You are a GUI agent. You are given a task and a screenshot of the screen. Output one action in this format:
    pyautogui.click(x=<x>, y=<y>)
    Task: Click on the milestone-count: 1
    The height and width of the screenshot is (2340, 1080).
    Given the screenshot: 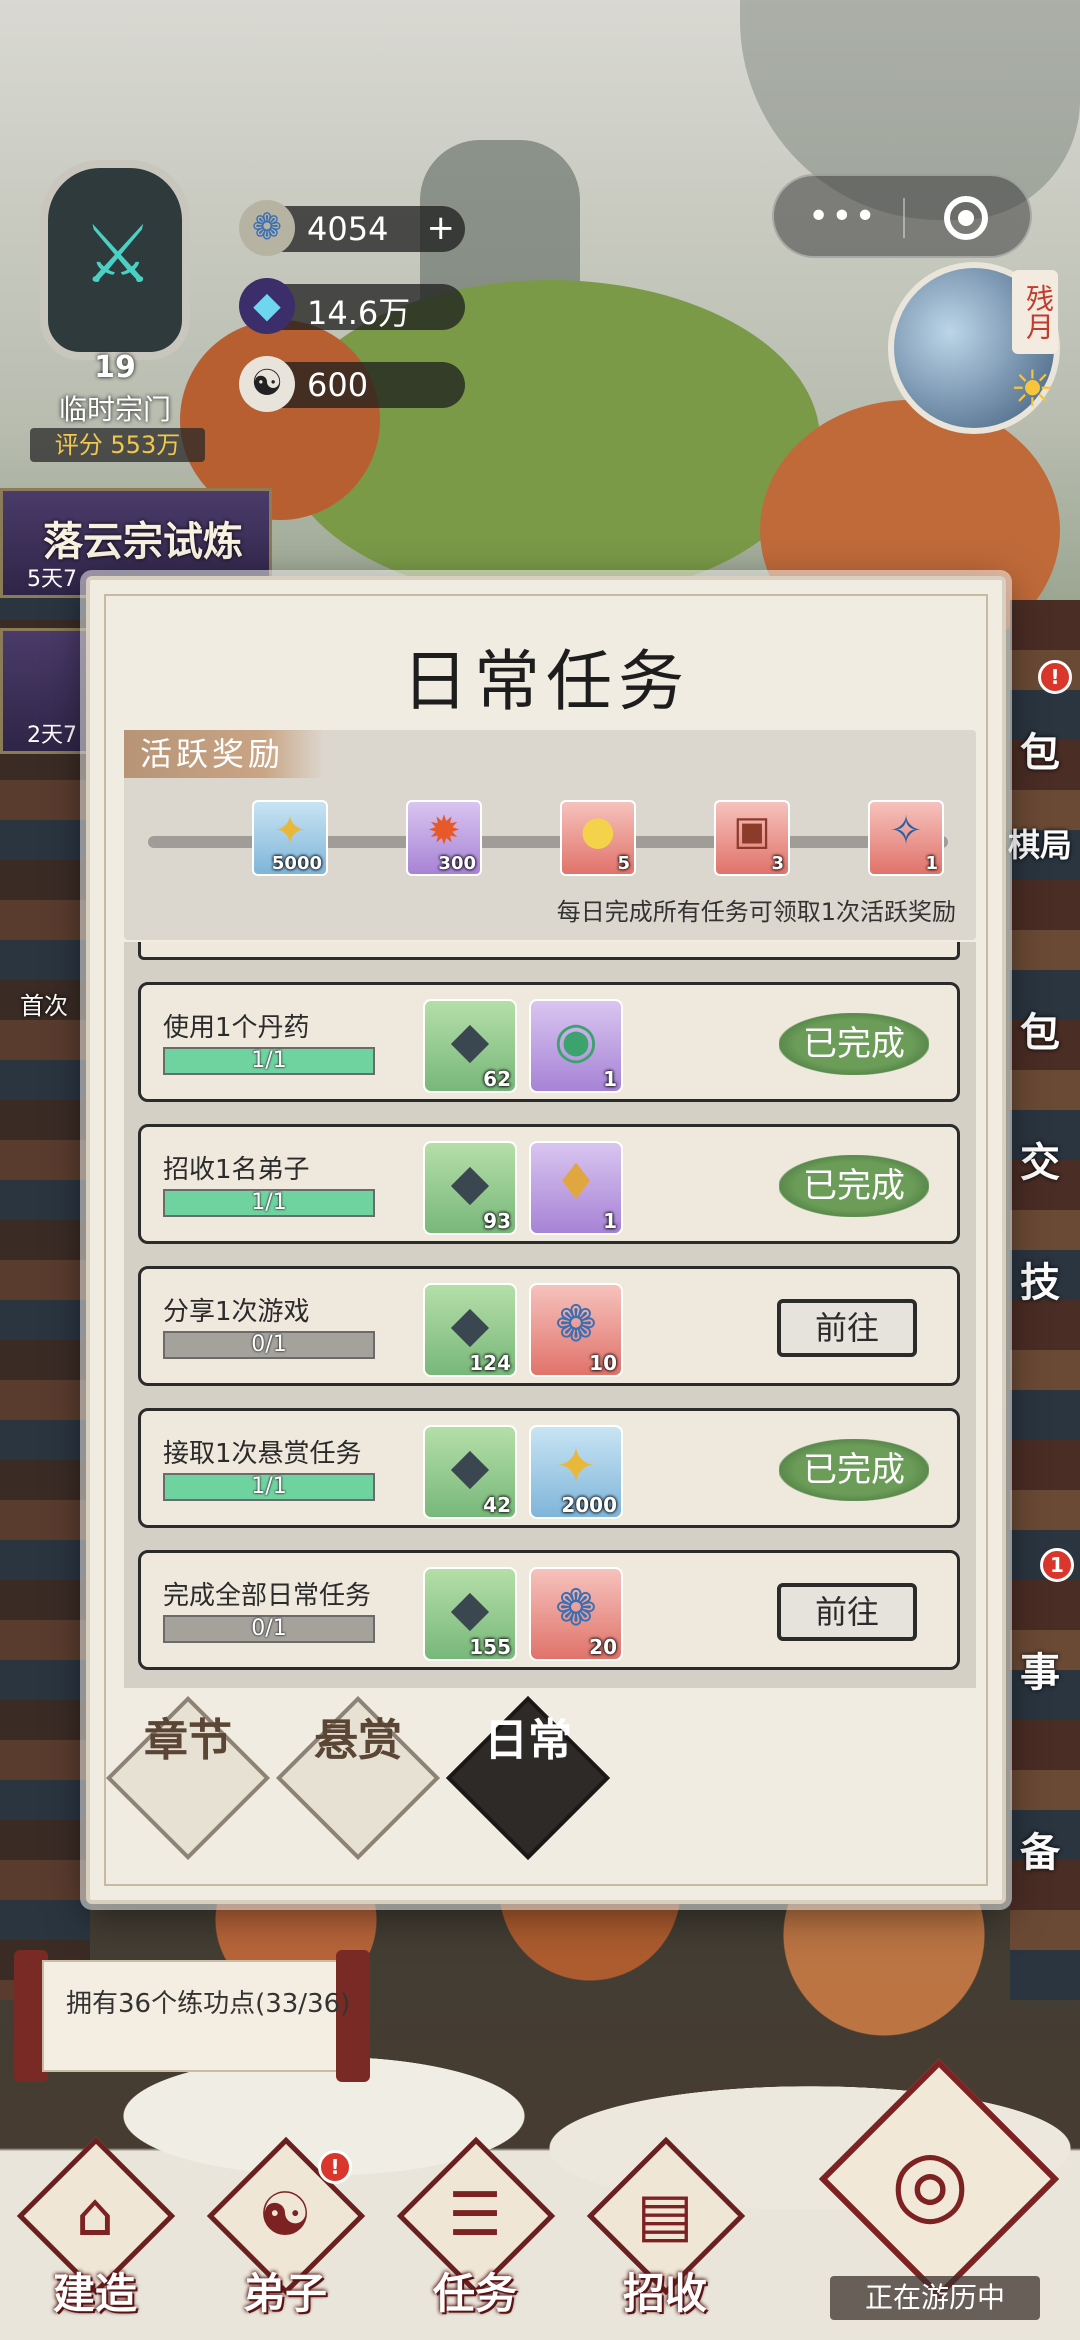 What is the action you would take?
    pyautogui.click(x=931, y=863)
    